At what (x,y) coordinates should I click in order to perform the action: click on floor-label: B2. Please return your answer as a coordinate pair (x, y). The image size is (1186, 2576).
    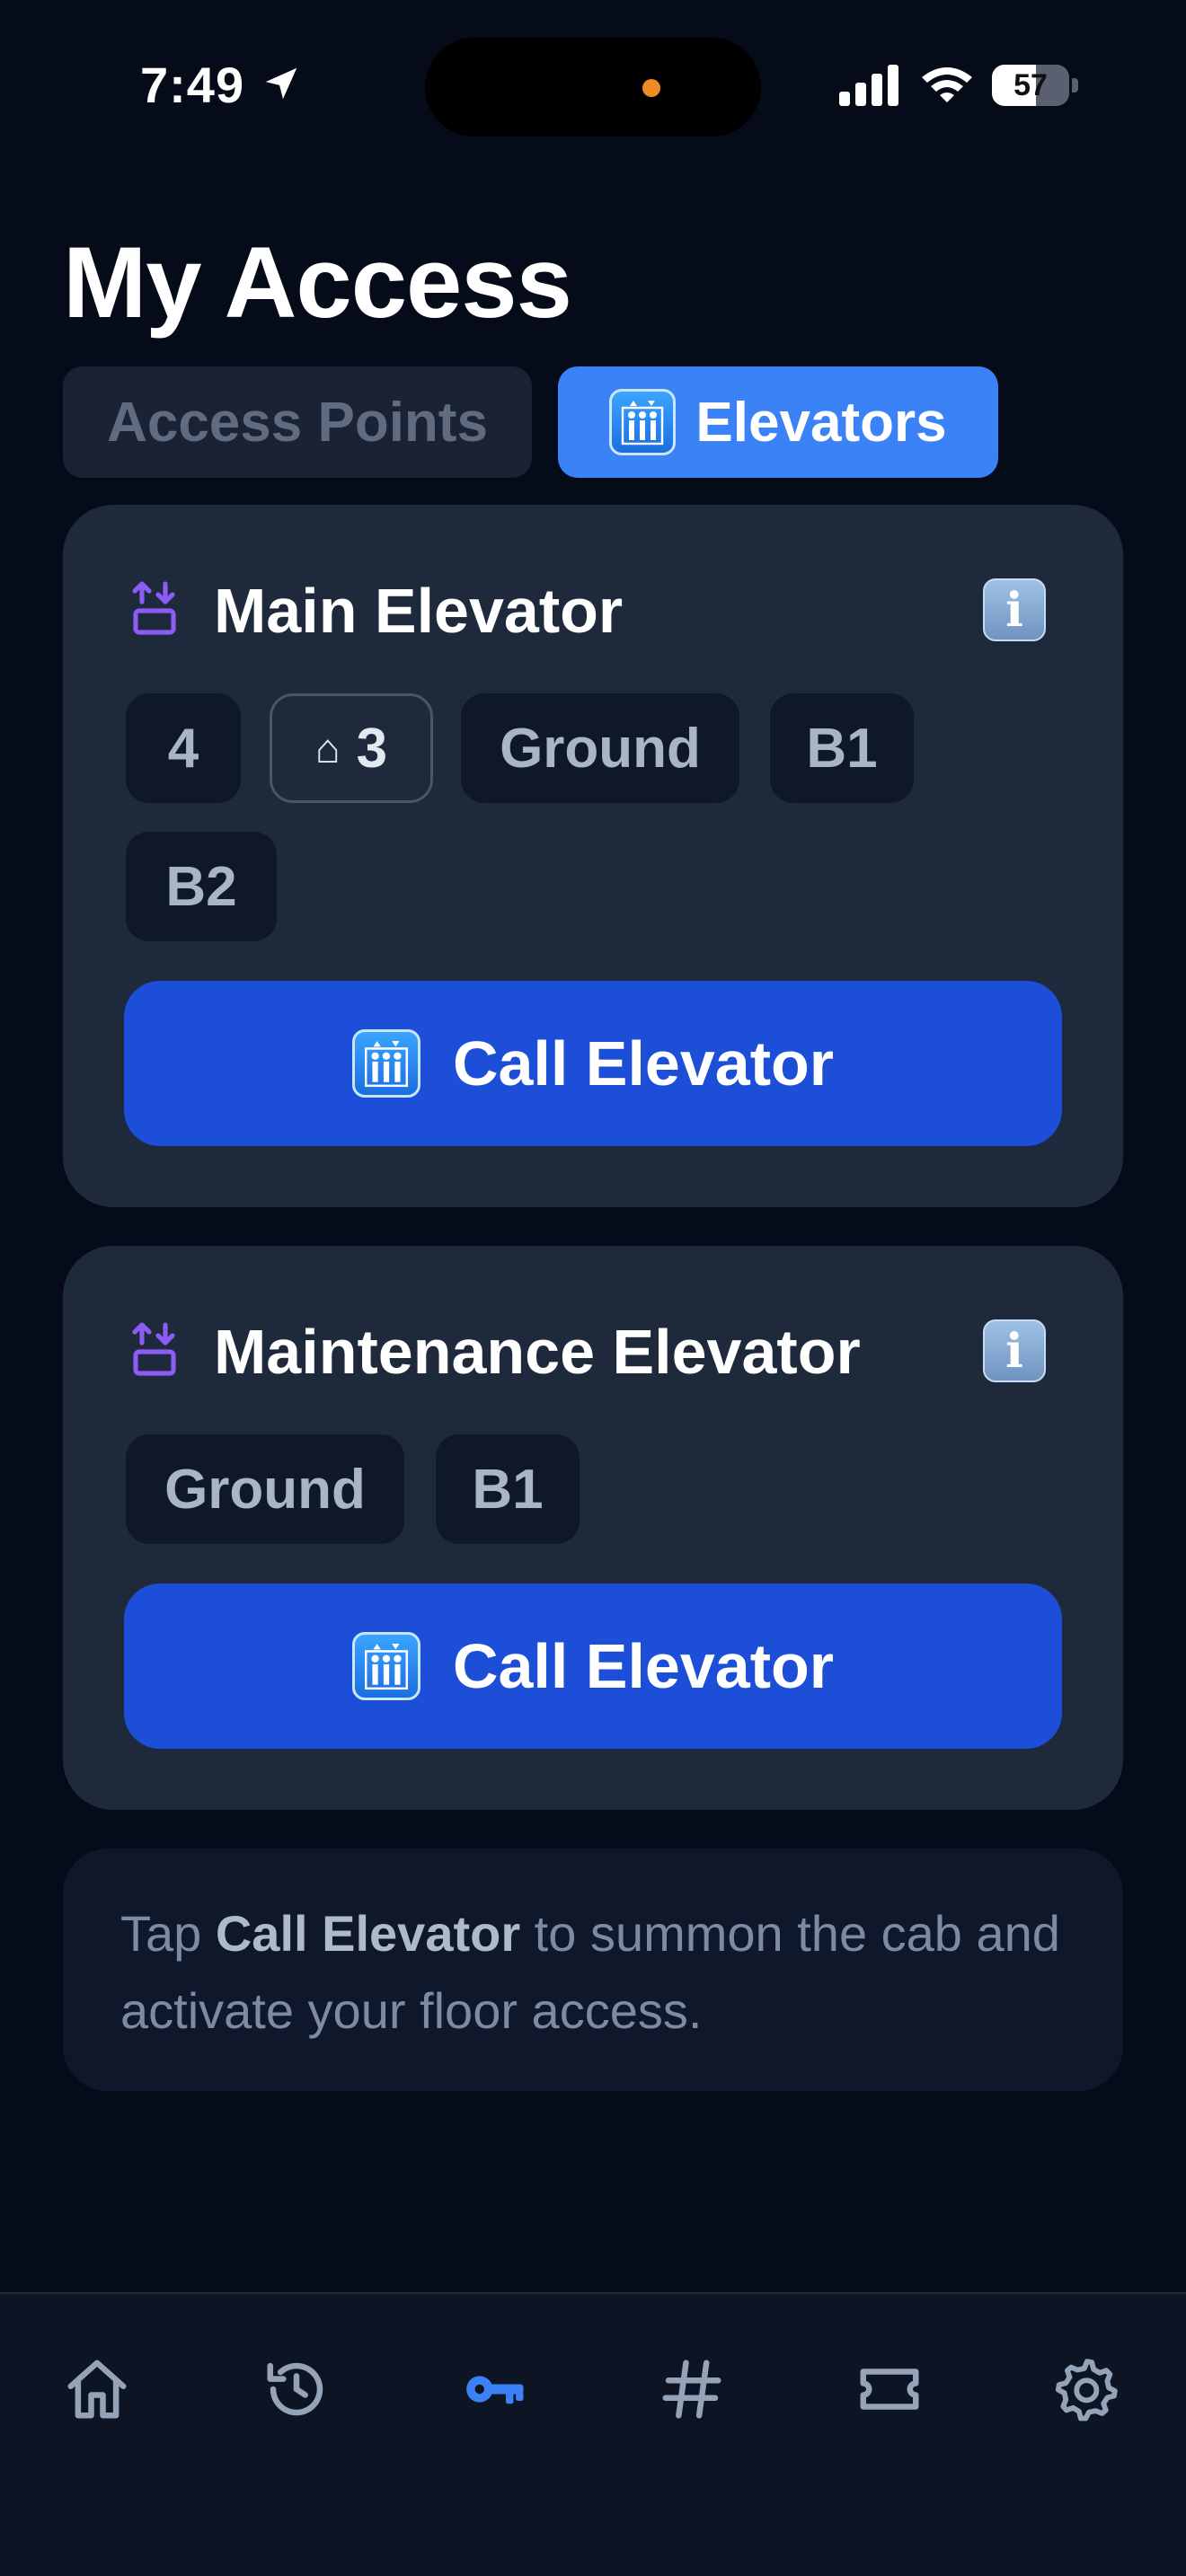
    Looking at the image, I should click on (201, 886).